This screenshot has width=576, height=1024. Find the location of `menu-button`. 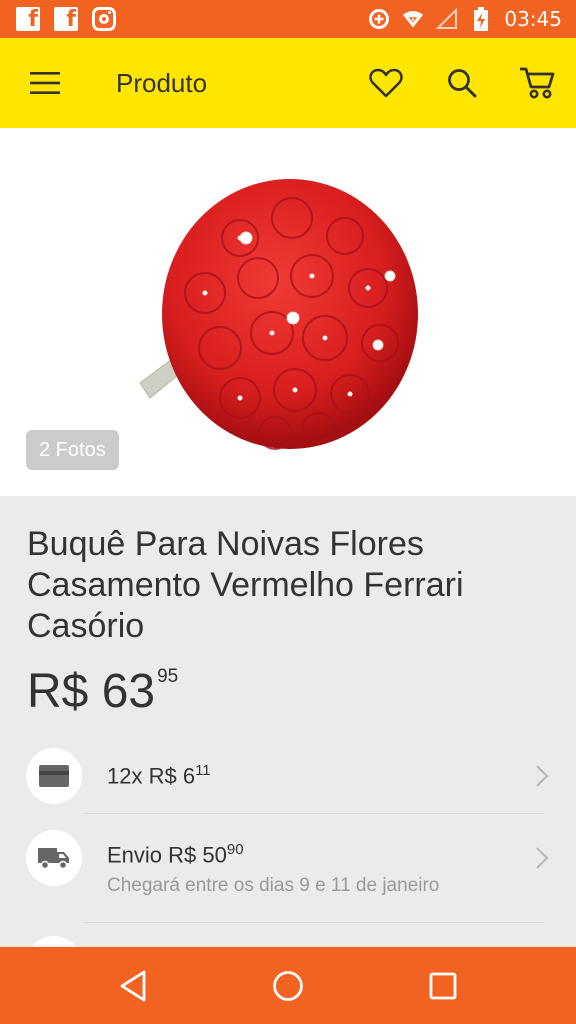

menu-button is located at coordinates (45, 83).